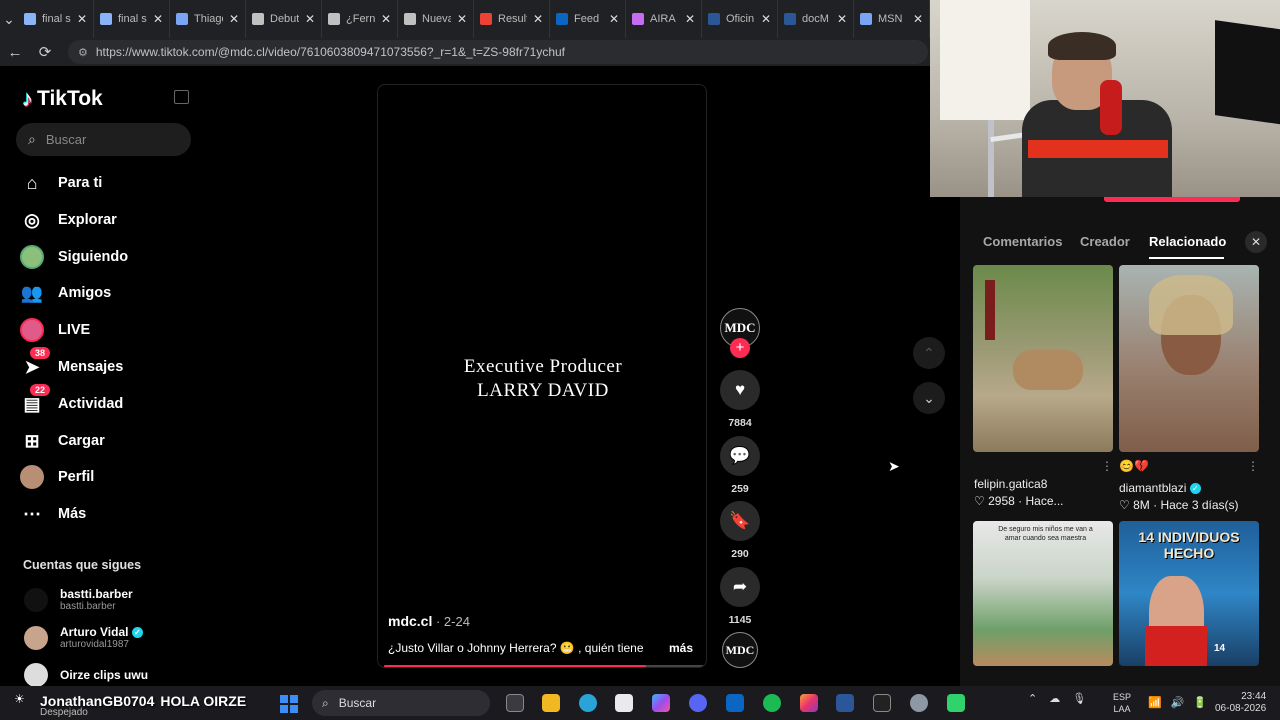 The width and height of the screenshot is (1280, 720). I want to click on browser-tab: Oficin ✕, so click(740, 19).